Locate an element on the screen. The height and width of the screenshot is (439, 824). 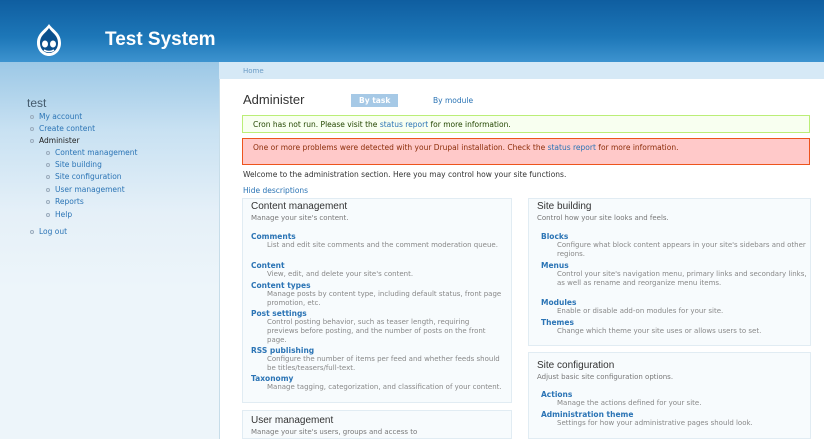
admin-link-themes: Themes is located at coordinates (557, 322).